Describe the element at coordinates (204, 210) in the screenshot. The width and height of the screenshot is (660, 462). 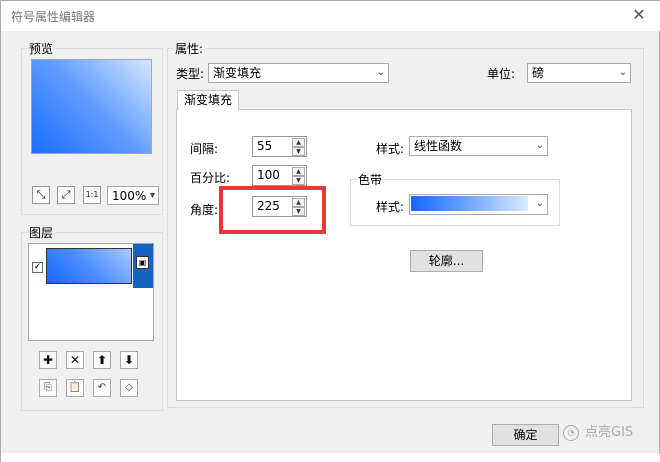
I see `angle-label: 角度:` at that location.